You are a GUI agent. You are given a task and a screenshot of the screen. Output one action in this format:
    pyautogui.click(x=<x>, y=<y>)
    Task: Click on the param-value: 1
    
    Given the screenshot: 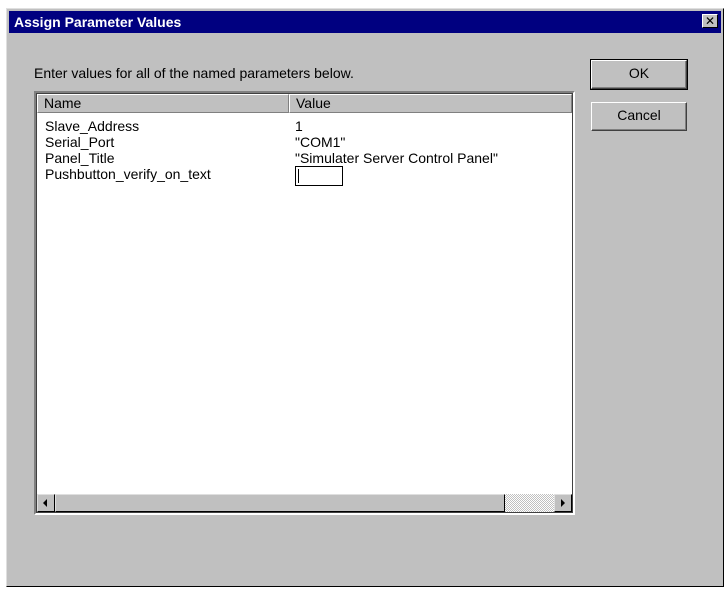 What is the action you would take?
    pyautogui.click(x=299, y=126)
    